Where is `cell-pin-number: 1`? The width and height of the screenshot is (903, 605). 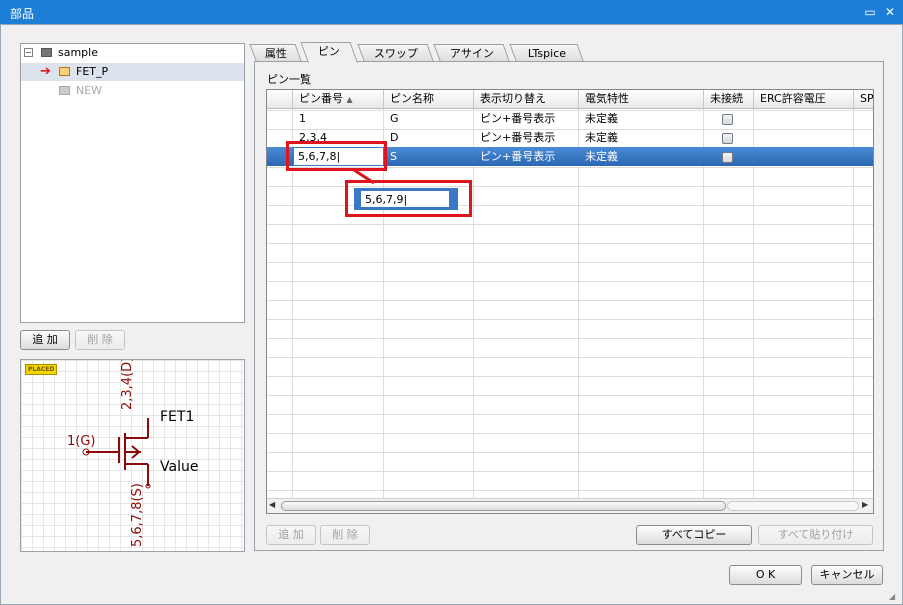 cell-pin-number: 1 is located at coordinates (299, 118).